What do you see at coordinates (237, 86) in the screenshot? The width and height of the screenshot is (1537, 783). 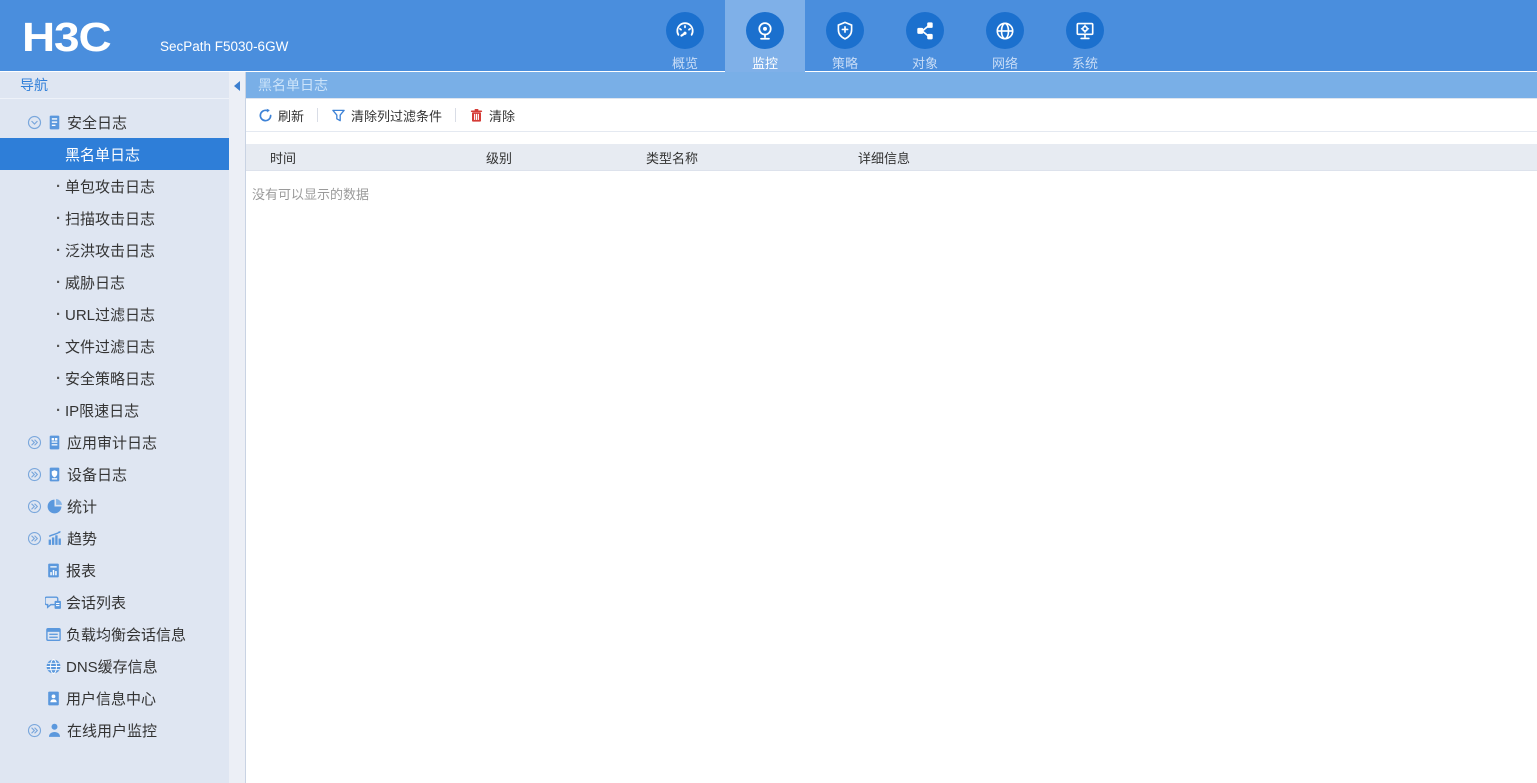 I see `collapse-left-icon` at bounding box center [237, 86].